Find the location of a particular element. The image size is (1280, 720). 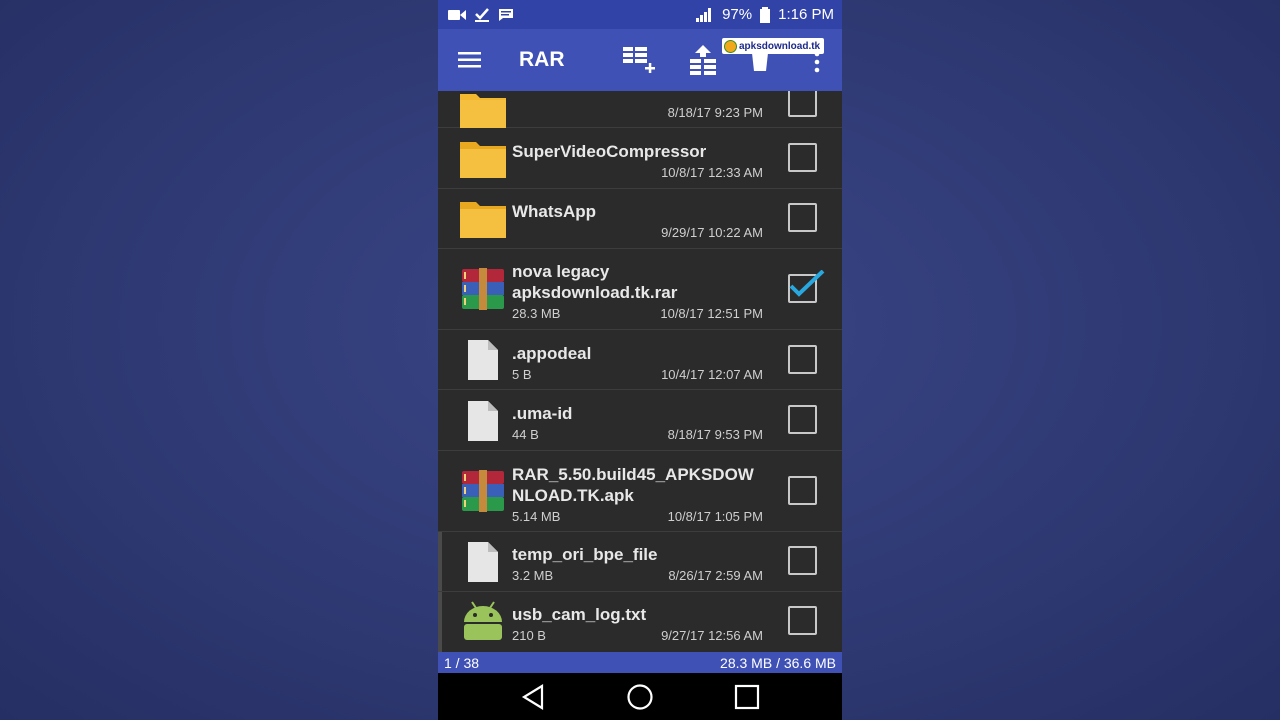

watermark-emblem-icon is located at coordinates (730, 46).